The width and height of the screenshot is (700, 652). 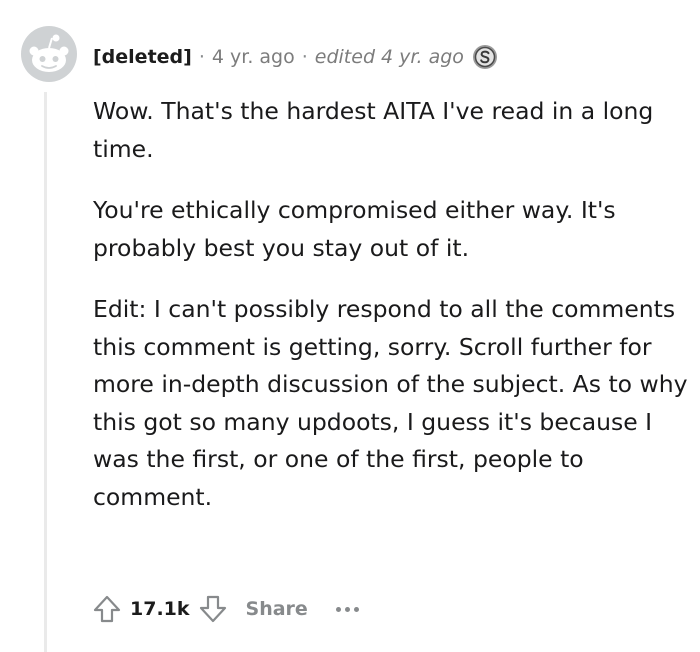 I want to click on comment-meta: [deleted] · 4 yr. ago · edited 4 yr. ago, so click(x=295, y=57).